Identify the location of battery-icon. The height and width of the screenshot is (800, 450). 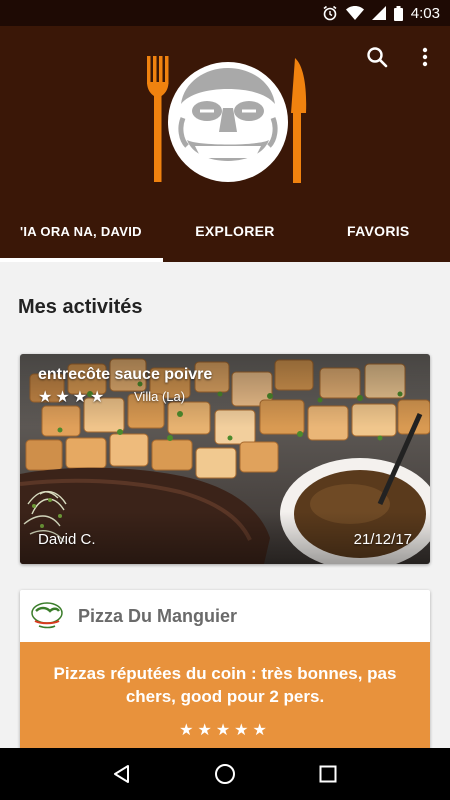
(398, 13).